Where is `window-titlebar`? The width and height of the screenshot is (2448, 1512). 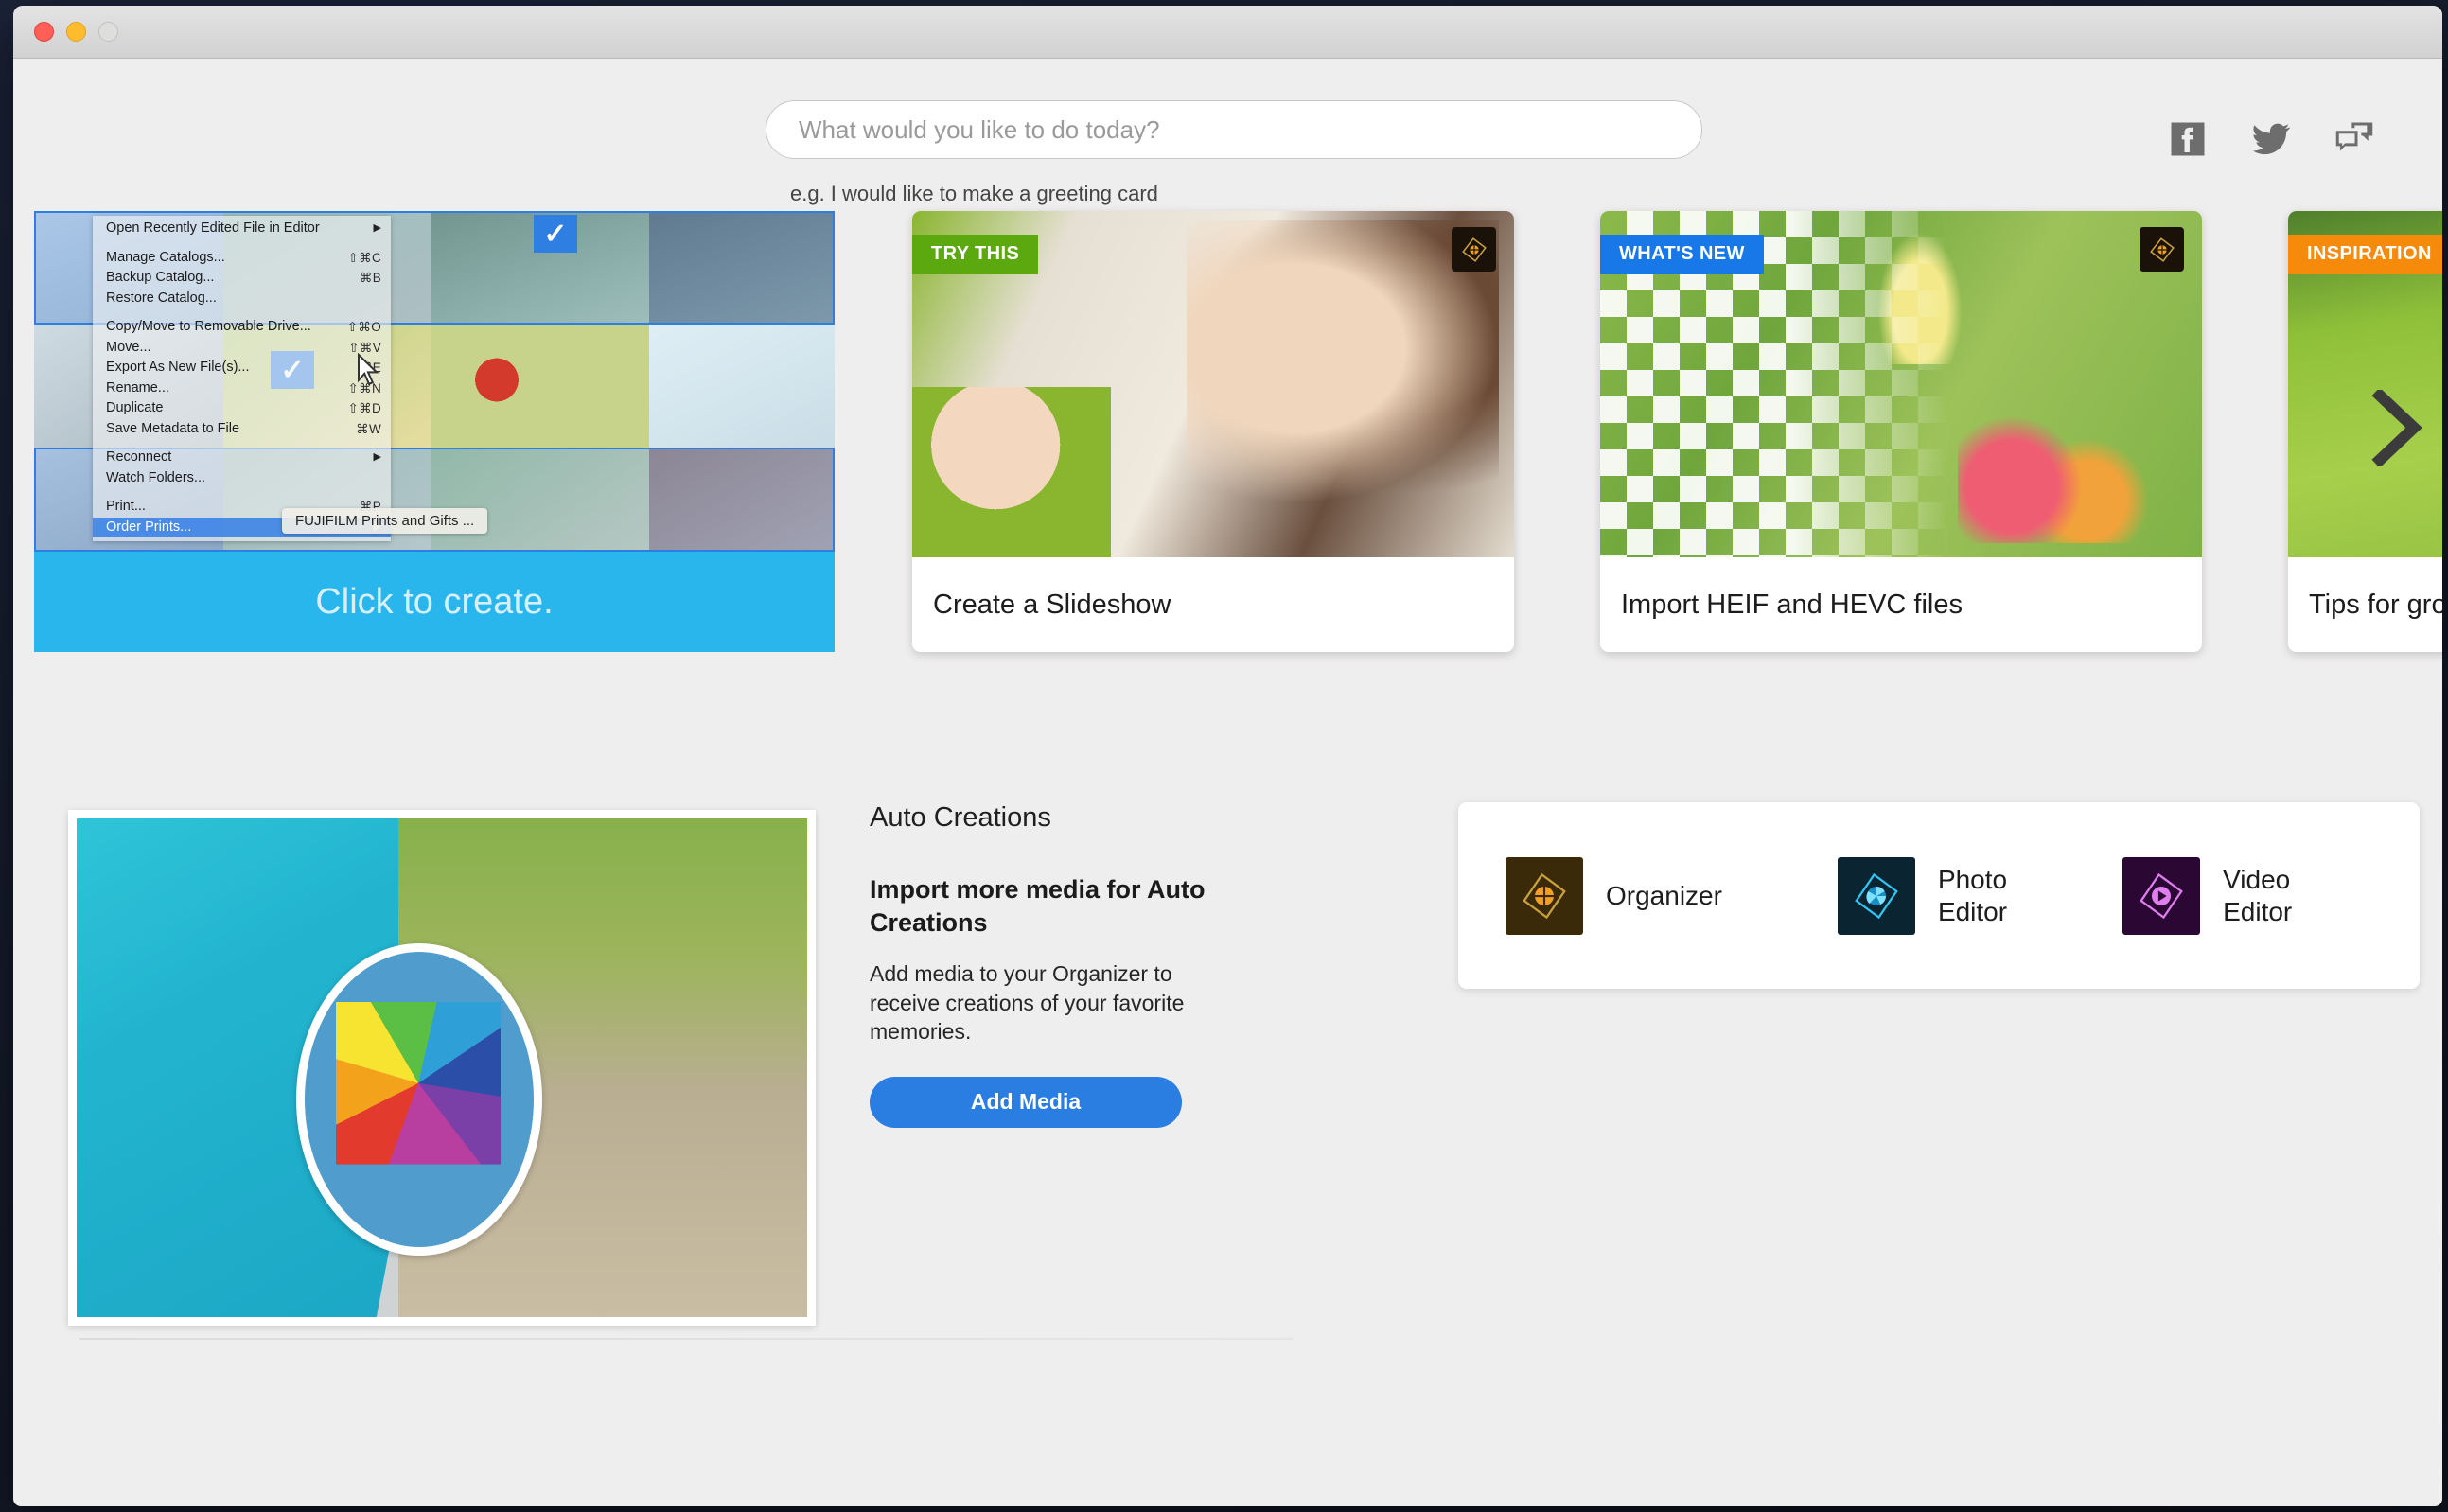
window-titlebar is located at coordinates (1227, 32).